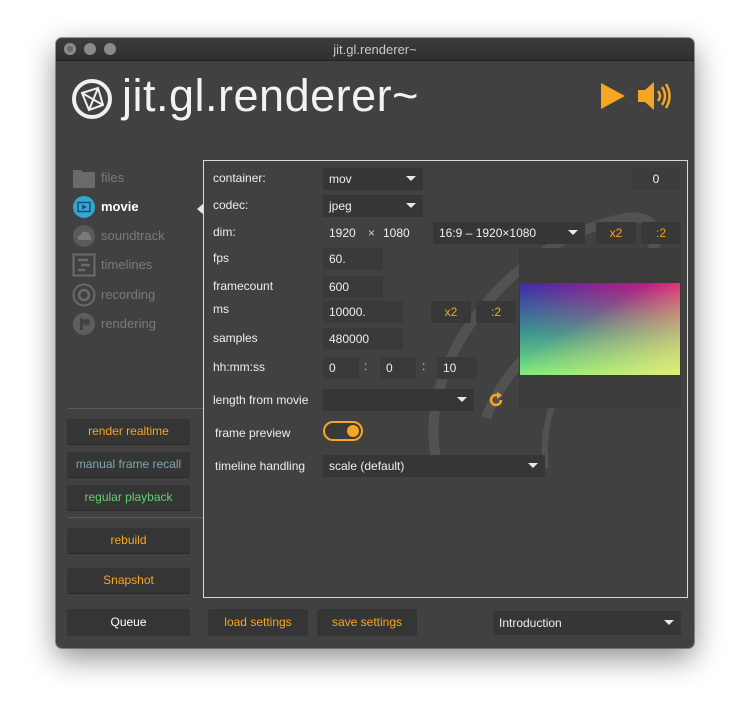  What do you see at coordinates (261, 400) in the screenshot?
I see `length-from-movie-label: length from movie` at bounding box center [261, 400].